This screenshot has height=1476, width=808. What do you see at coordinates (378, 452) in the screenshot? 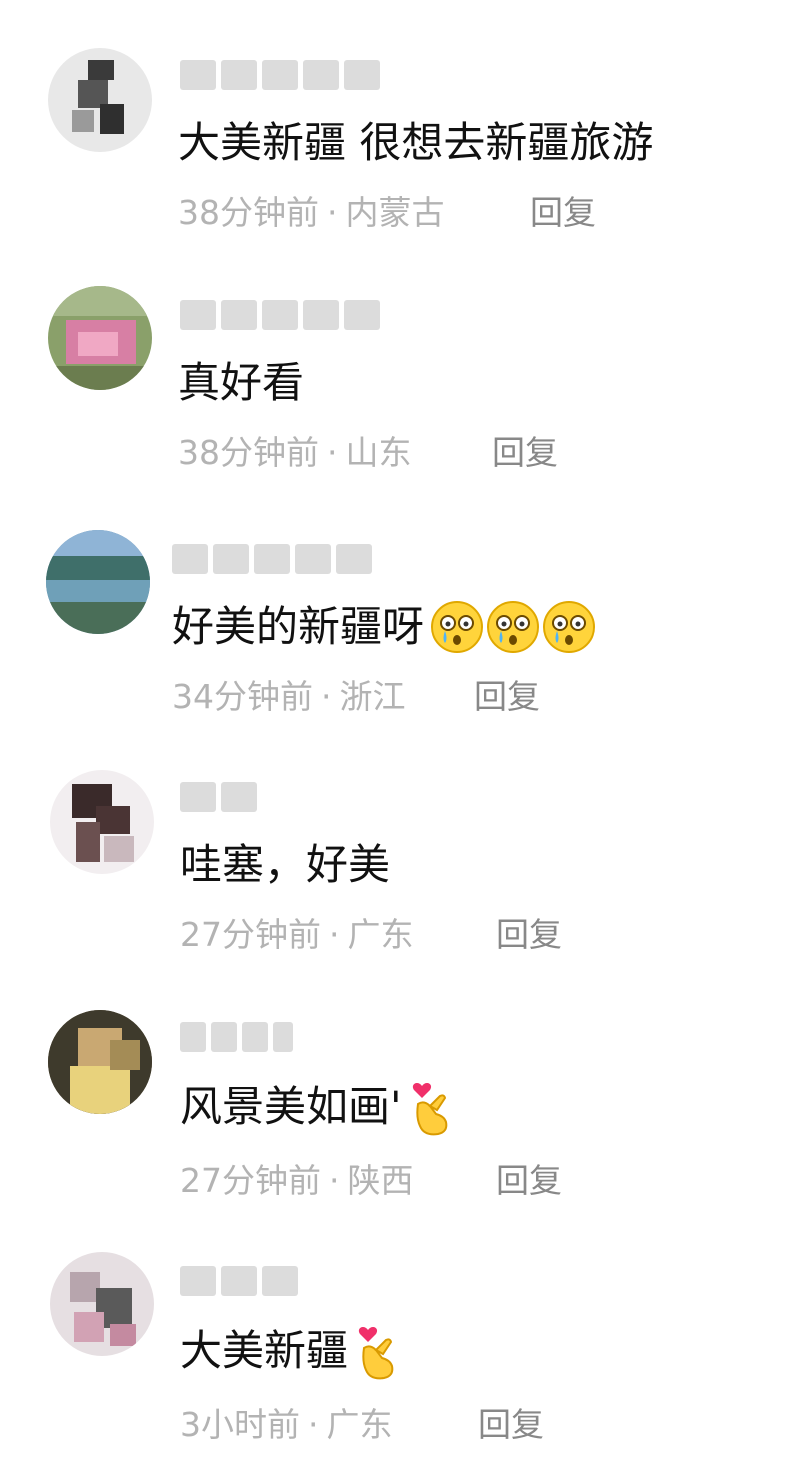
I see `comment-location: 山东` at bounding box center [378, 452].